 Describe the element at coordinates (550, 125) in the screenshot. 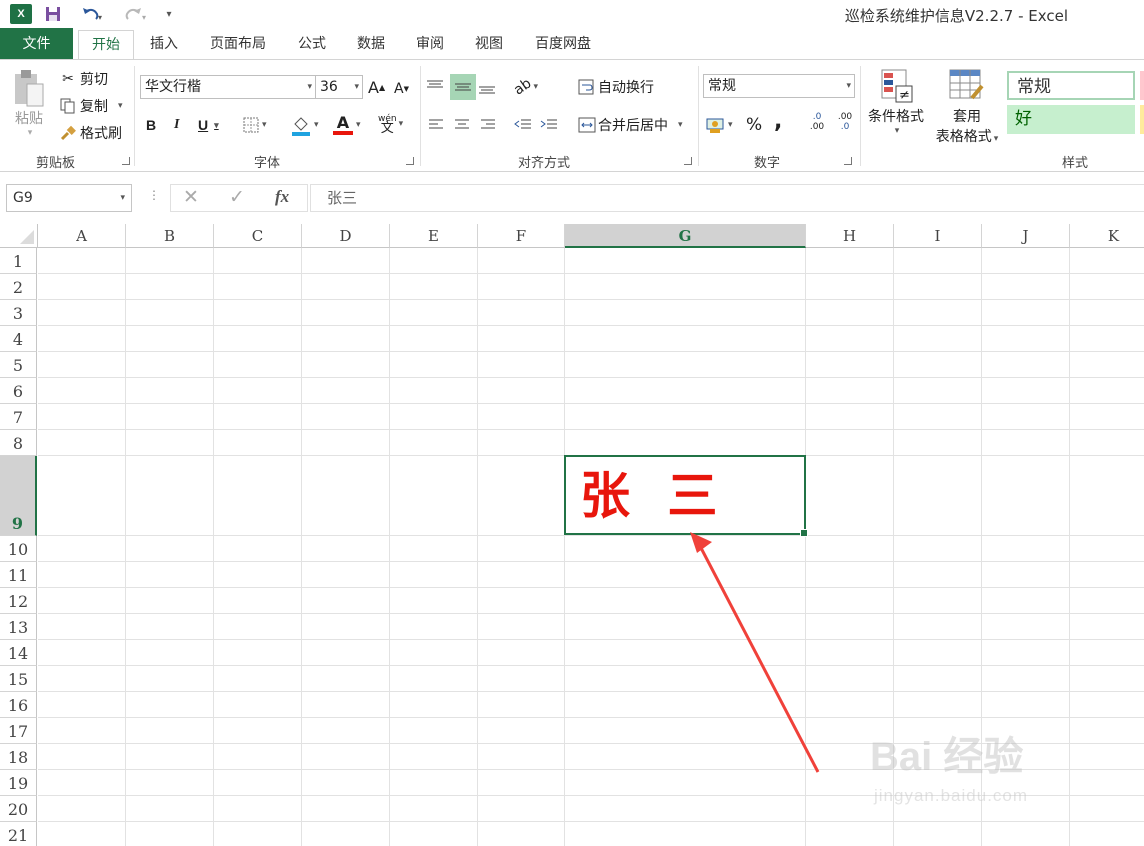

I see `increase-indent-button` at that location.